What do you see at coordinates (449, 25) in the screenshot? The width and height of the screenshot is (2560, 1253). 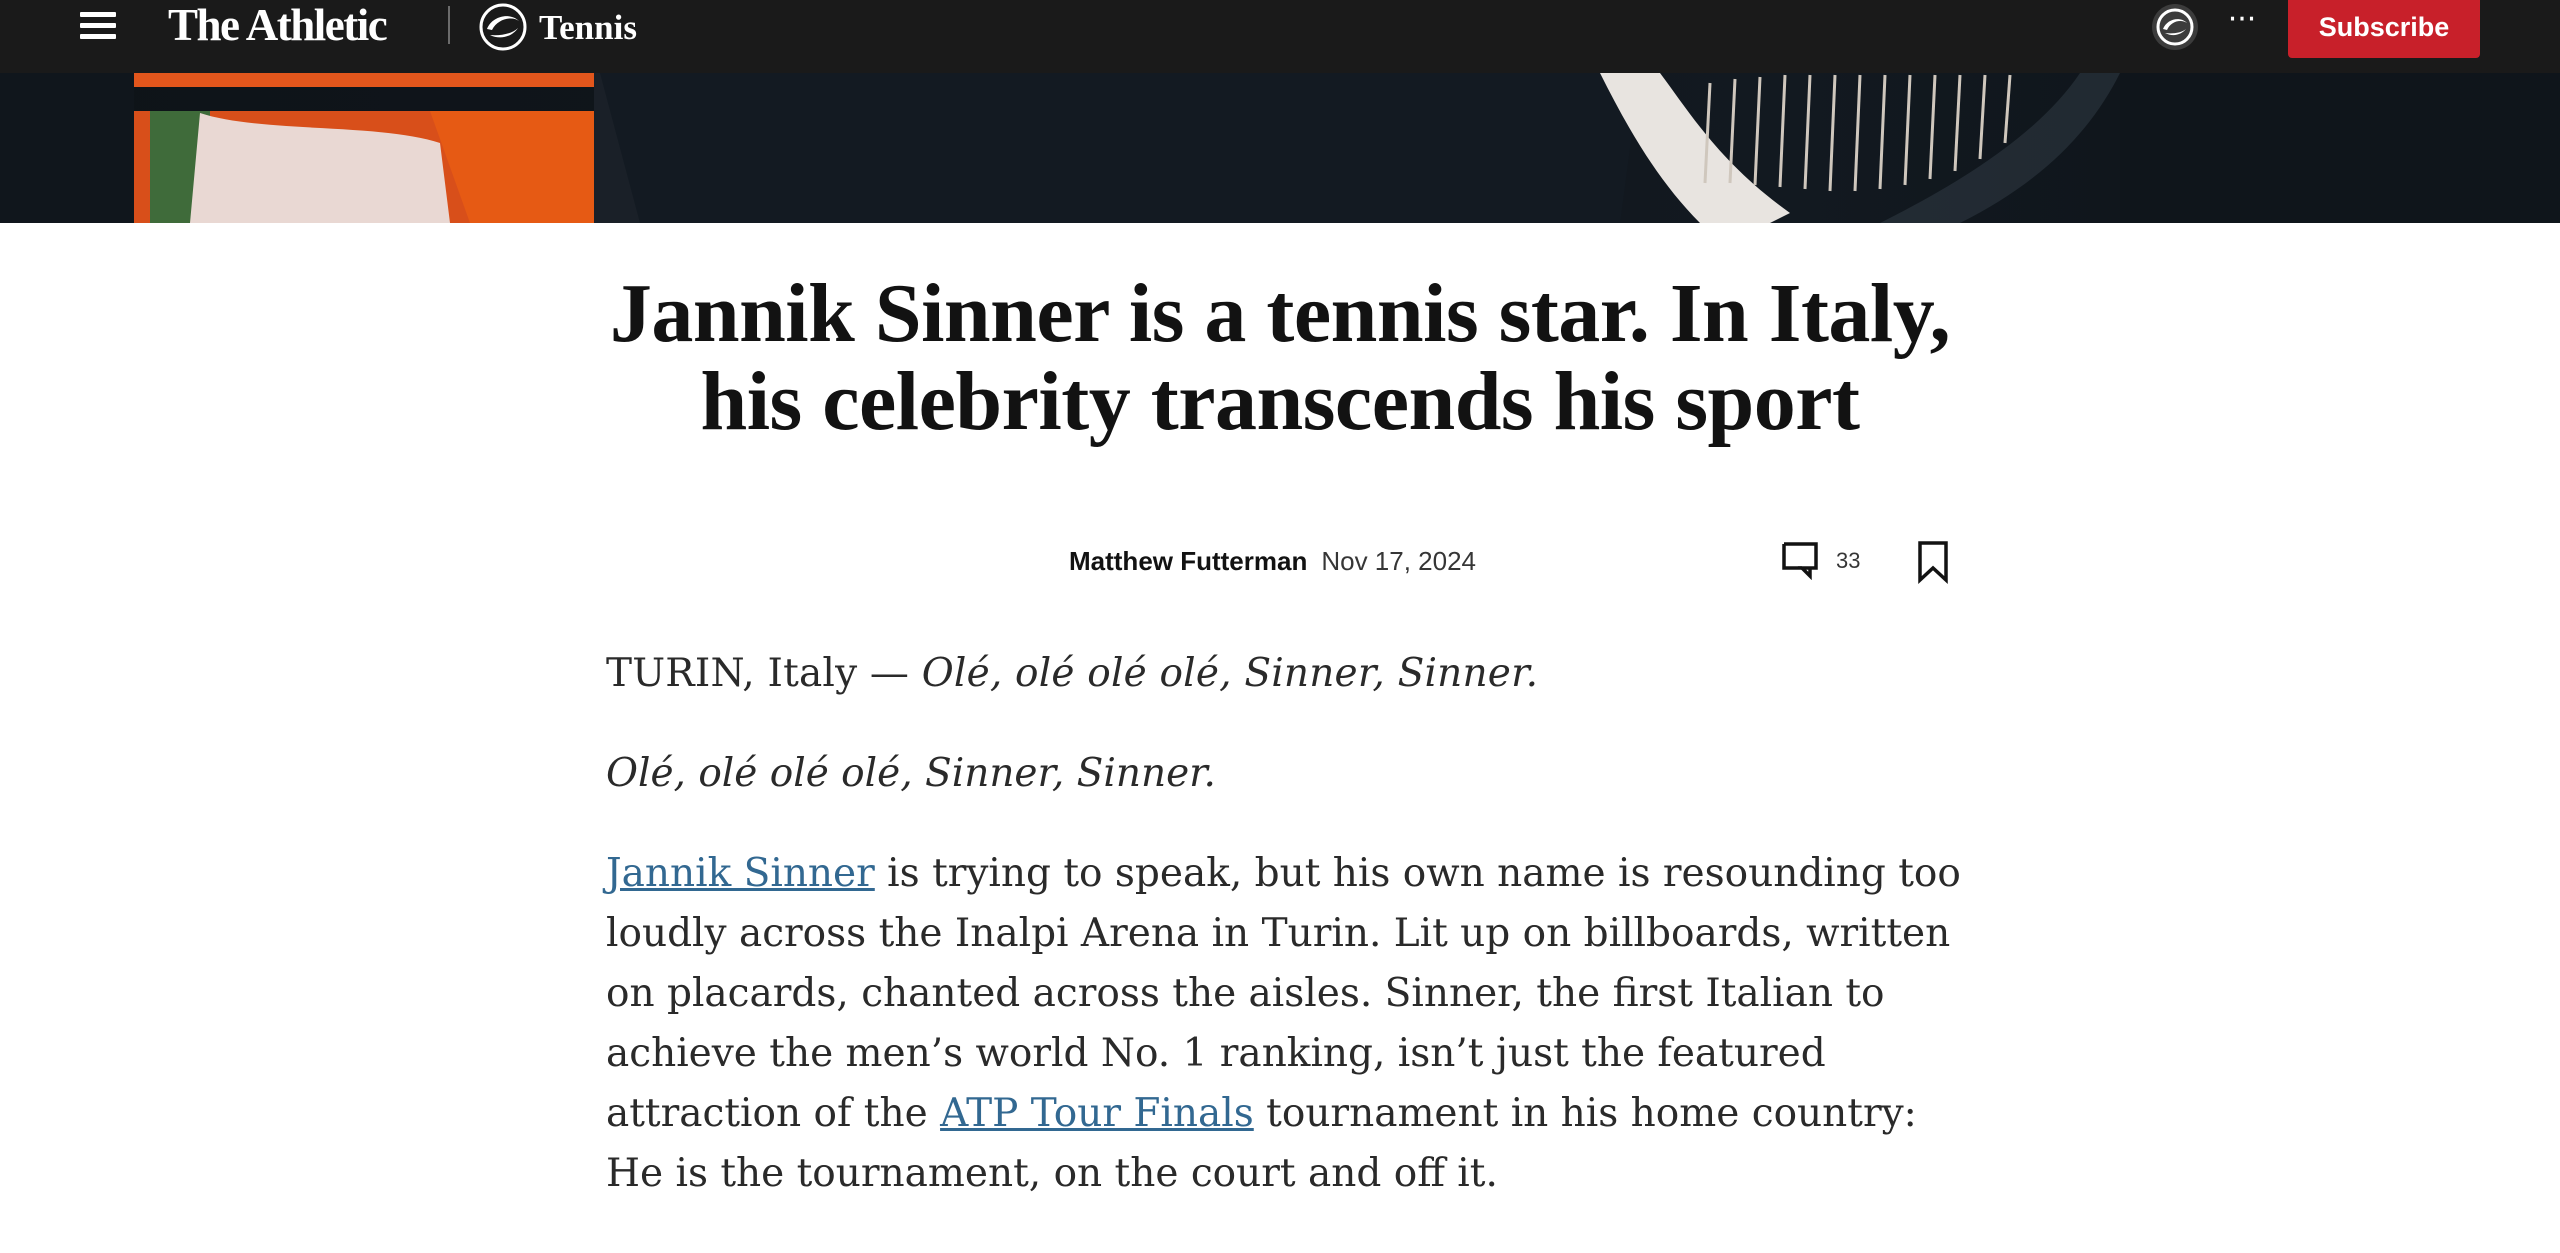 I see `logo-divider` at bounding box center [449, 25].